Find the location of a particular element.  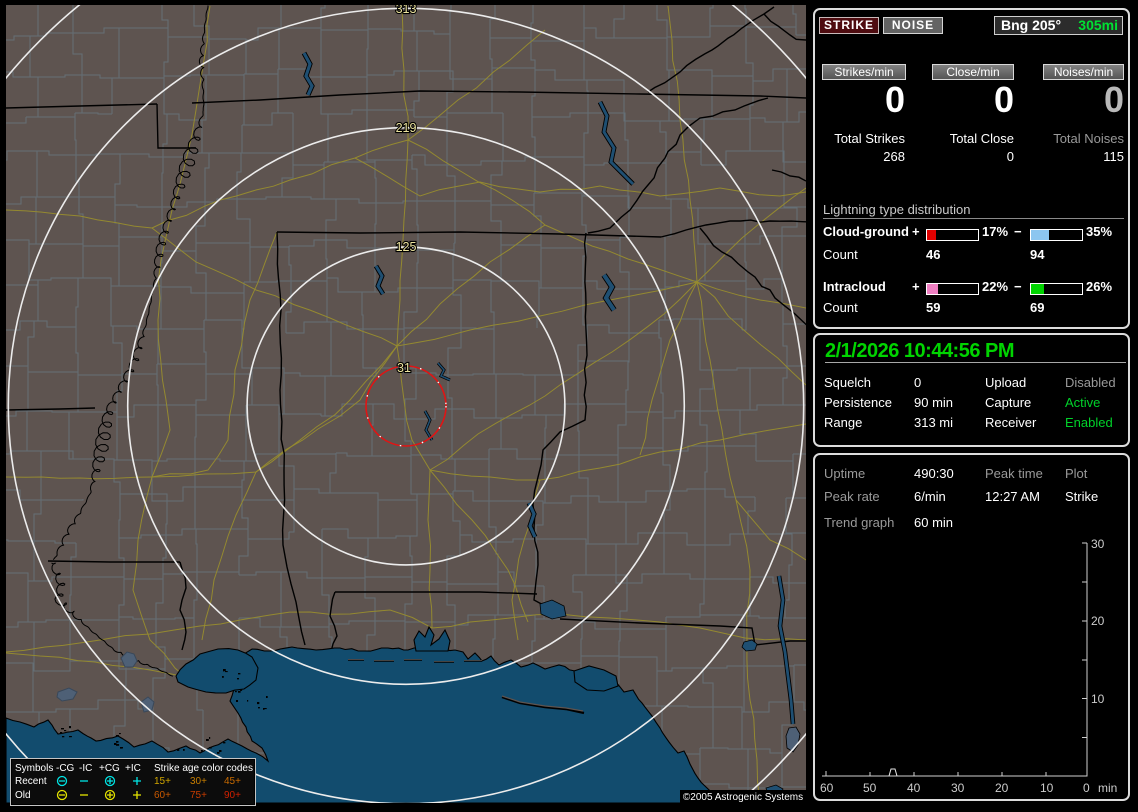

svg-text: 0 is located at coordinates (1086, 788).